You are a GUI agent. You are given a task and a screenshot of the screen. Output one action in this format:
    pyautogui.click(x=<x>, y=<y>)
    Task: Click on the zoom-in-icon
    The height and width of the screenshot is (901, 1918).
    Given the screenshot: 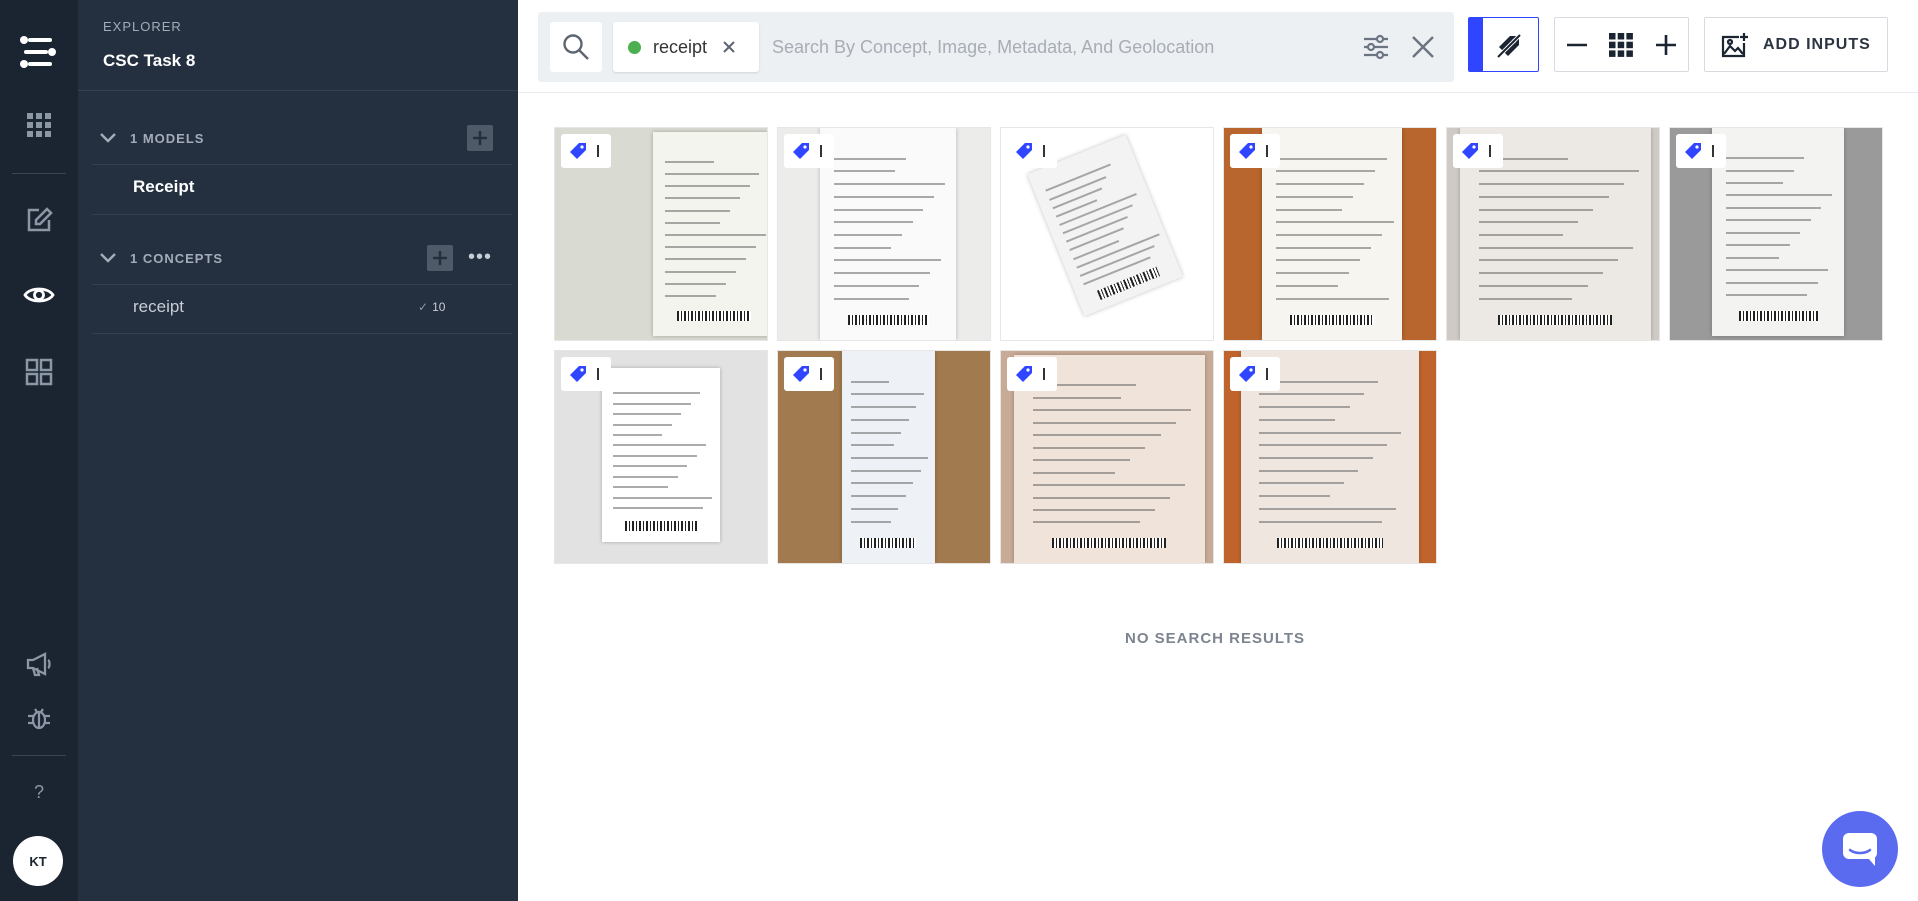 What is the action you would take?
    pyautogui.click(x=1666, y=45)
    